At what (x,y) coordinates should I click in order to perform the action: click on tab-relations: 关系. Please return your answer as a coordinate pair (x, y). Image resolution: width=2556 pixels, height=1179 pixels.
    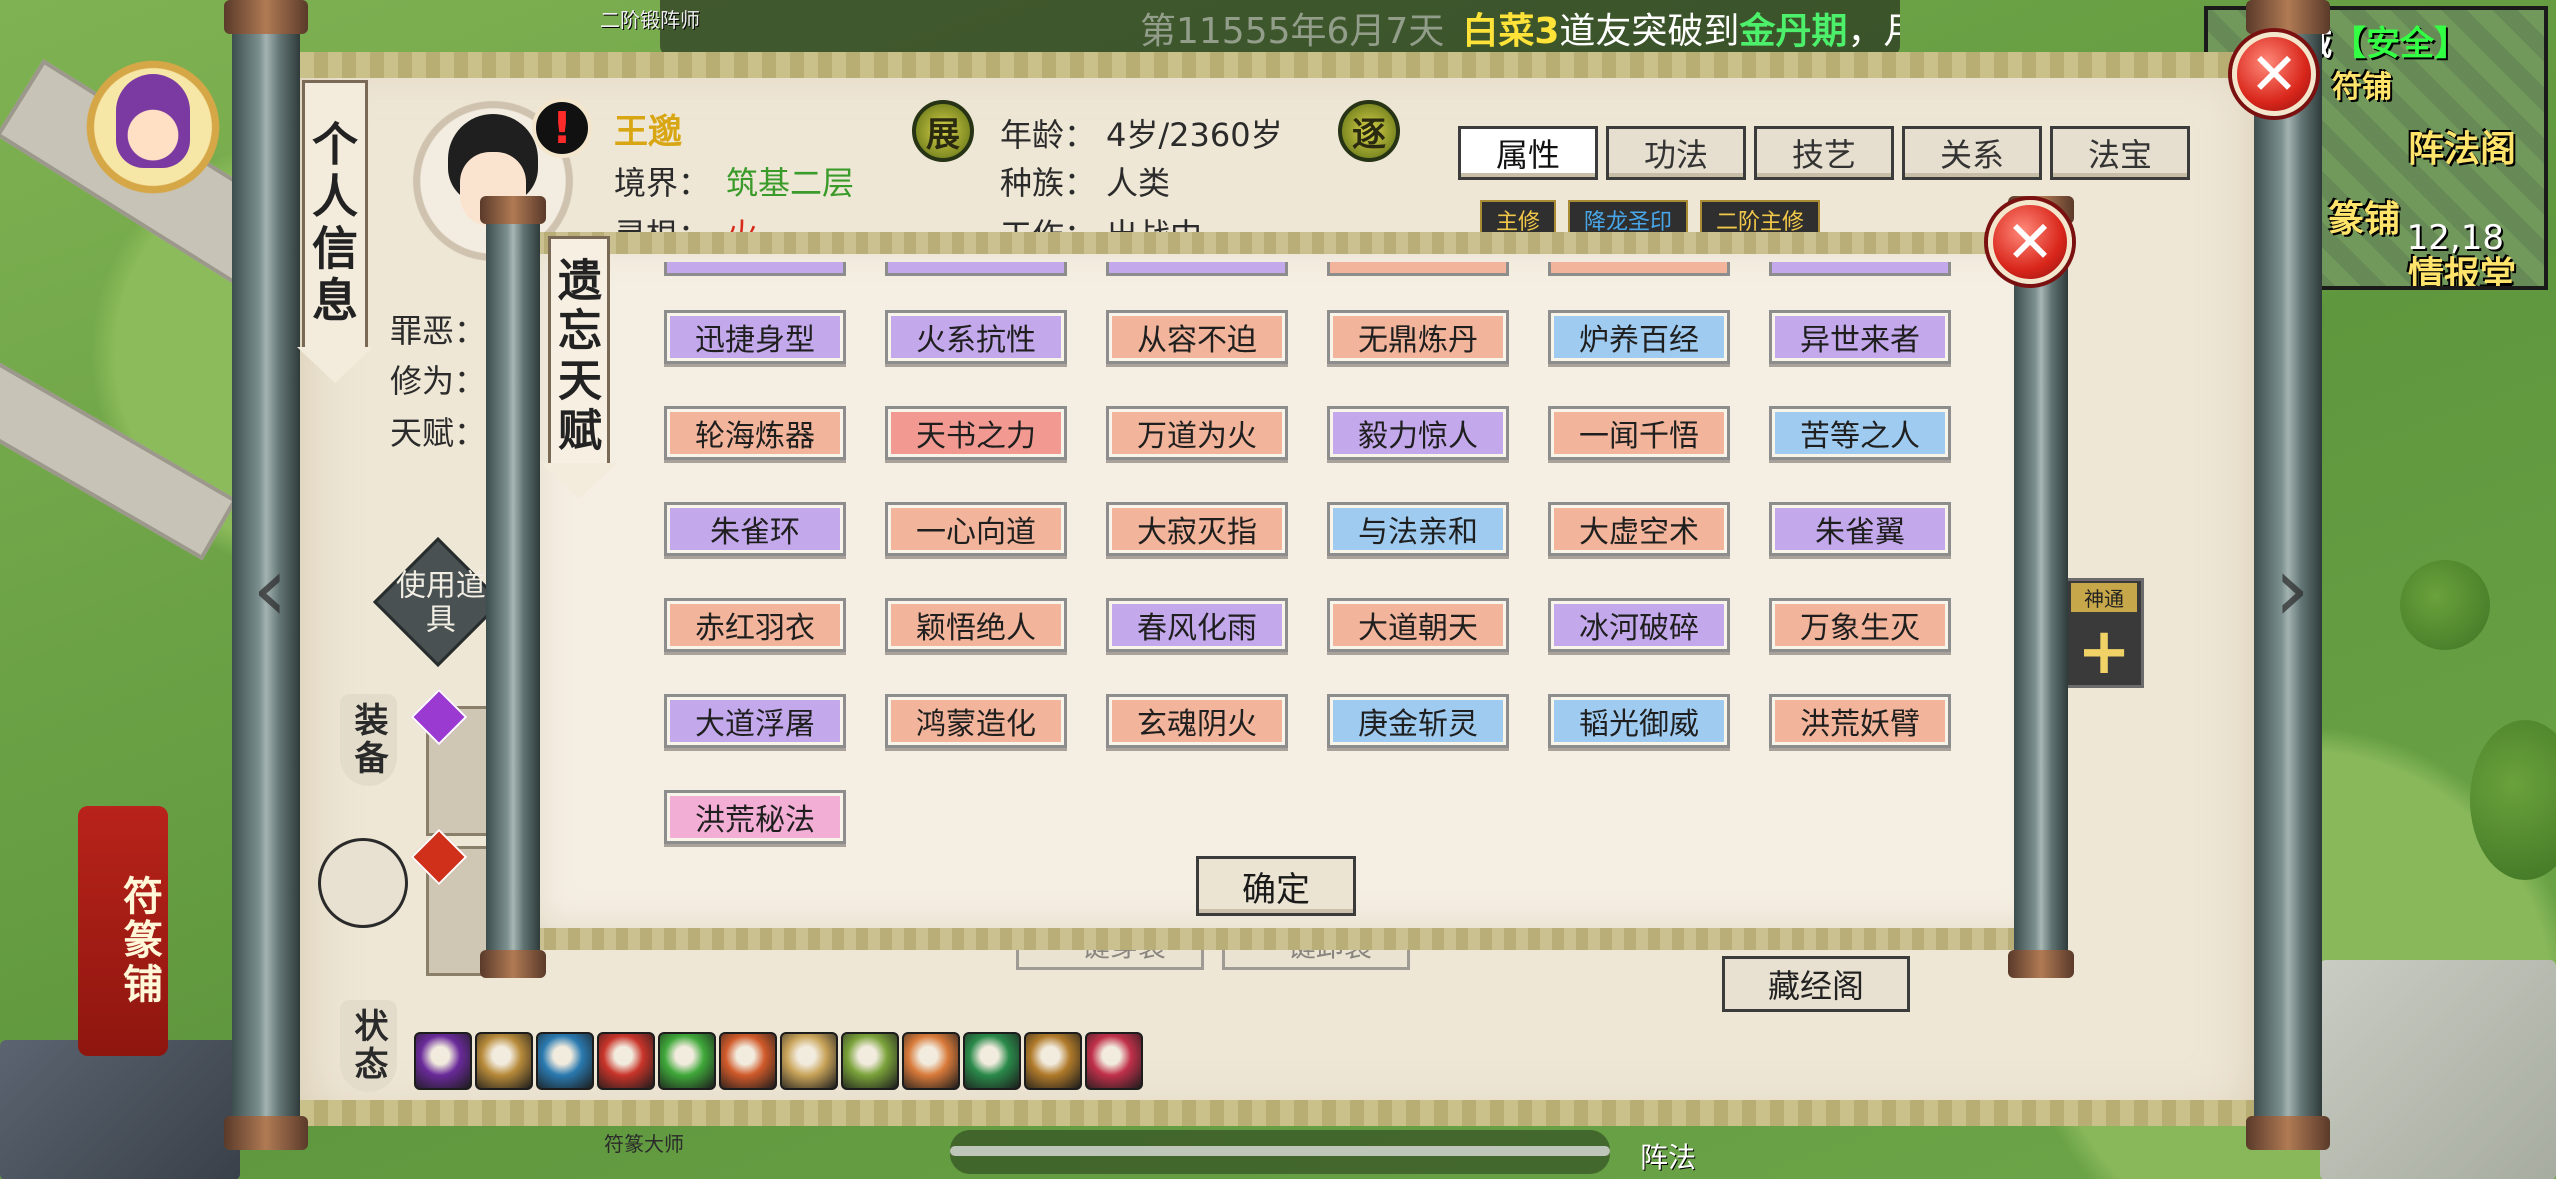
    Looking at the image, I should click on (1972, 153).